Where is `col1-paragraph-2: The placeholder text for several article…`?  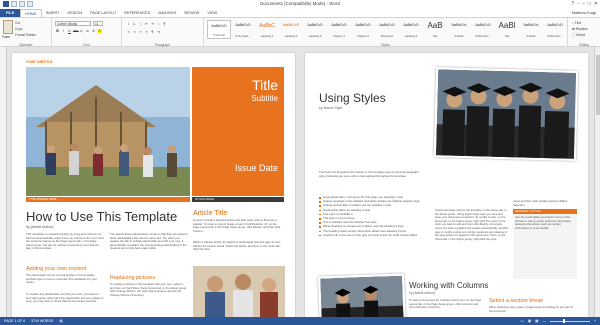 col1-paragraph-2: The placeholder text for several article… is located at coordinates (65, 279).